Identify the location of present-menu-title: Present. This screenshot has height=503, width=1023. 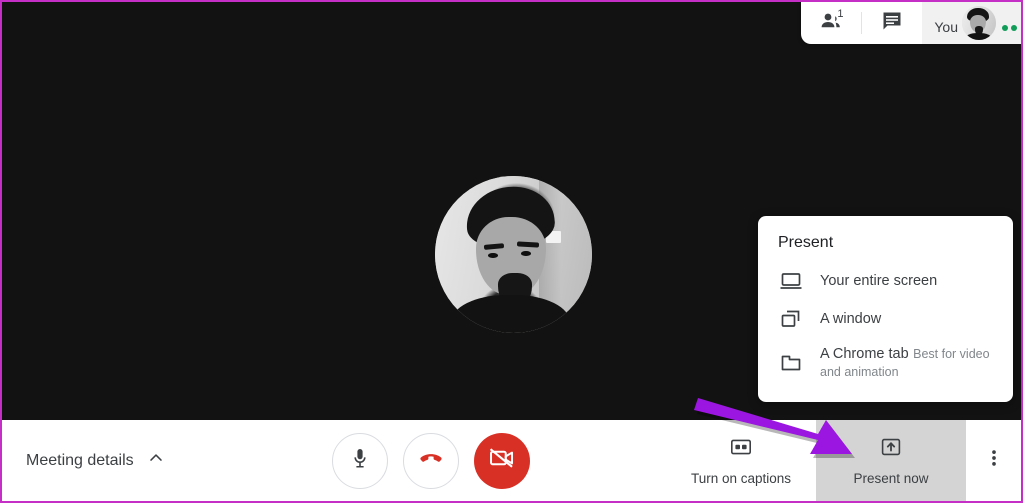
(806, 242).